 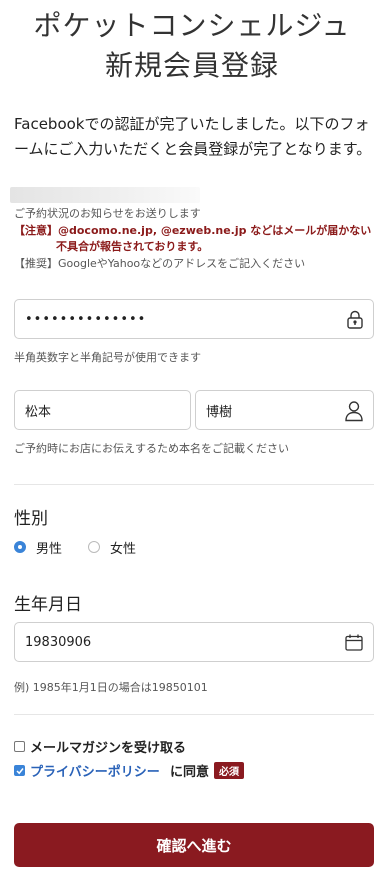 I want to click on radio-unselected-icon, so click(x=94, y=547).